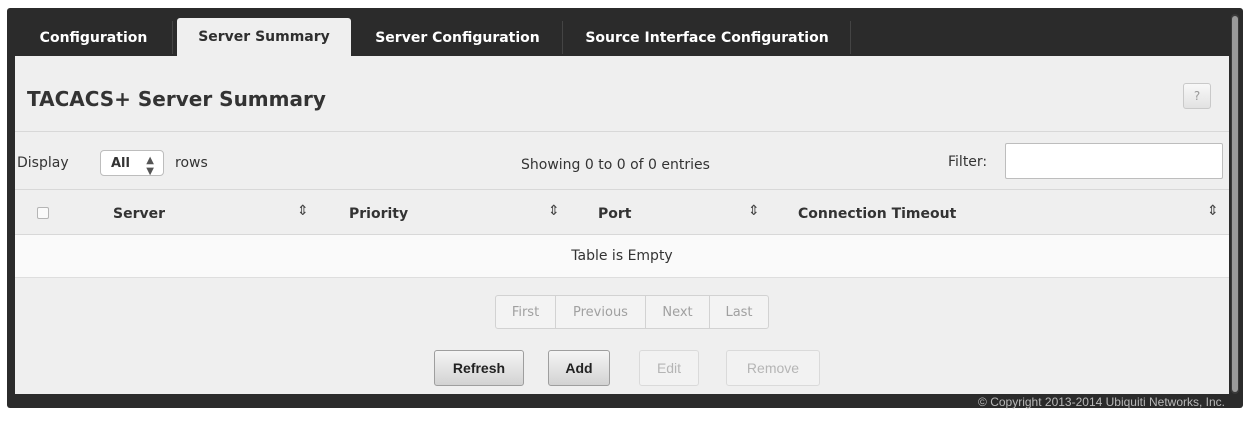 This screenshot has height=424, width=1252. I want to click on tab-label: Source Interface Configuration, so click(707, 37).